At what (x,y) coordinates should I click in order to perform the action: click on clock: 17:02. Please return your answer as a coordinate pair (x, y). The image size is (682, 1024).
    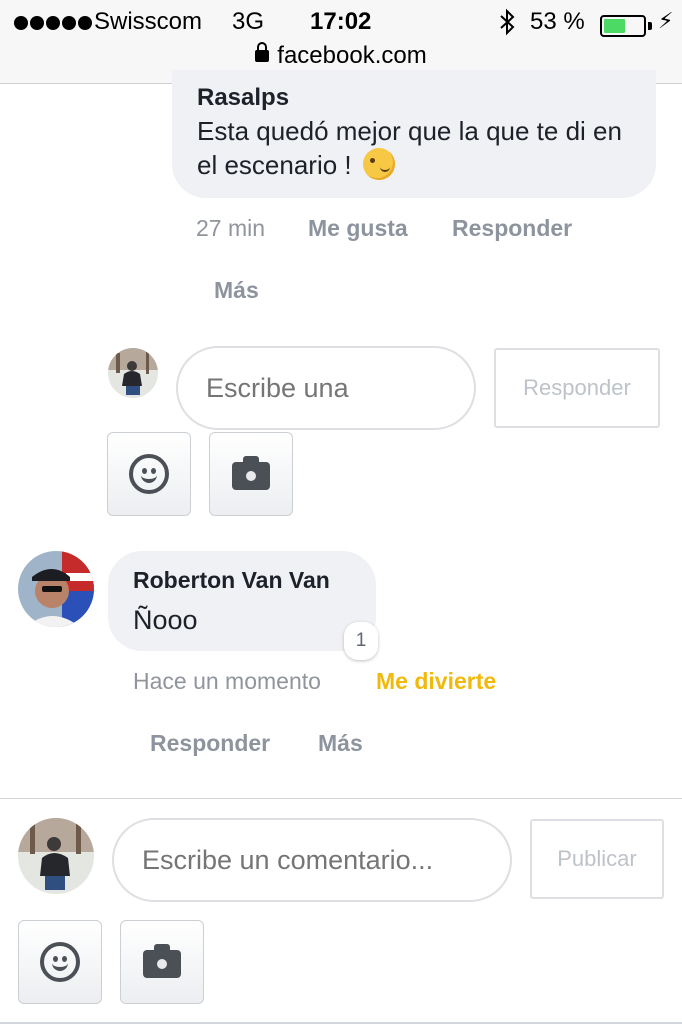
    Looking at the image, I should click on (341, 21).